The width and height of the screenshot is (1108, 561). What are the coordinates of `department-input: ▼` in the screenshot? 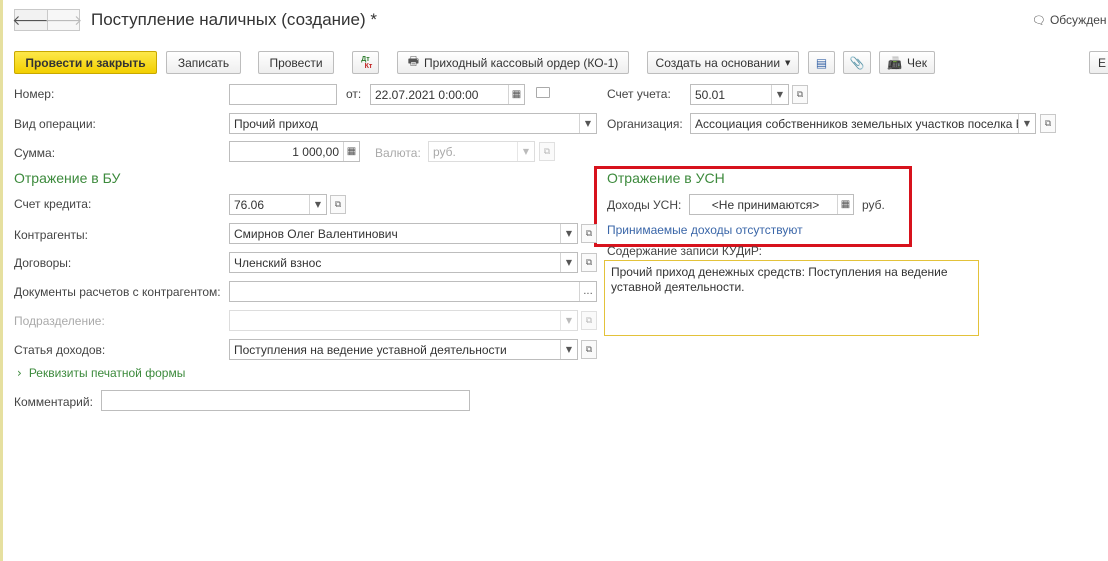 It's located at (403, 320).